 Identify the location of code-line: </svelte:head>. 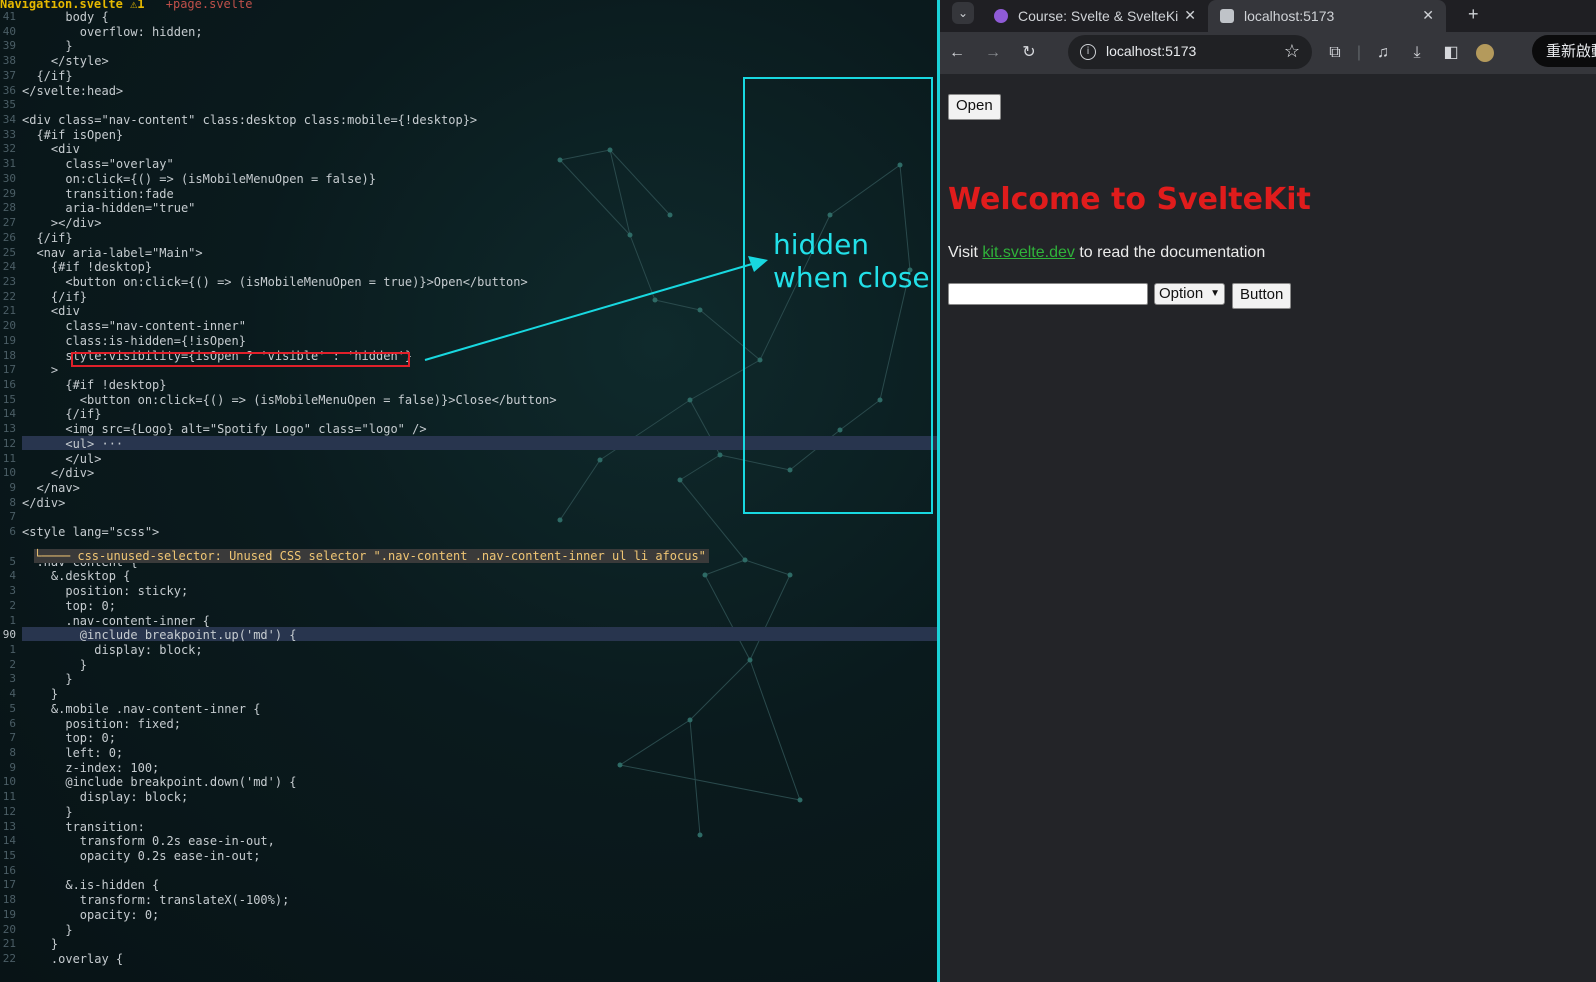
(73, 90).